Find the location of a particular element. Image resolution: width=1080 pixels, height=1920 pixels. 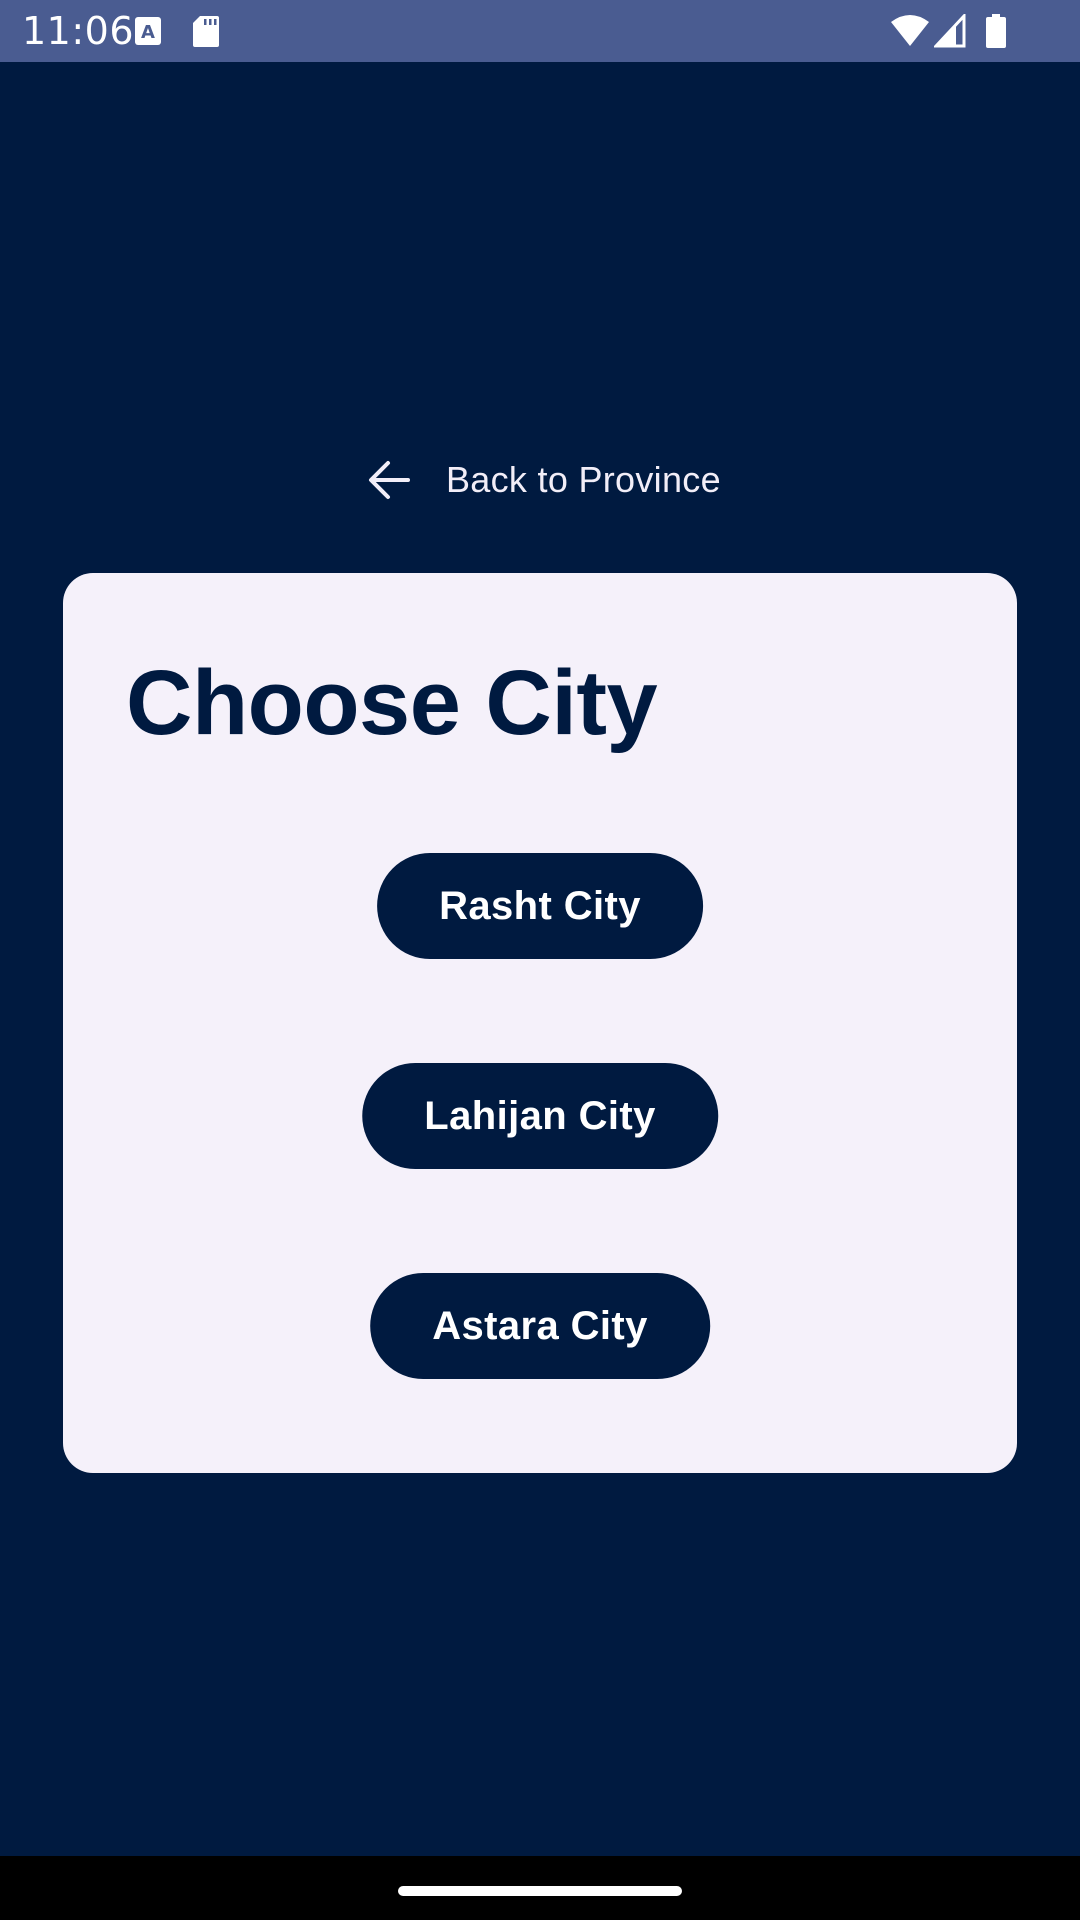

system-navigation-bar is located at coordinates (540, 1888).